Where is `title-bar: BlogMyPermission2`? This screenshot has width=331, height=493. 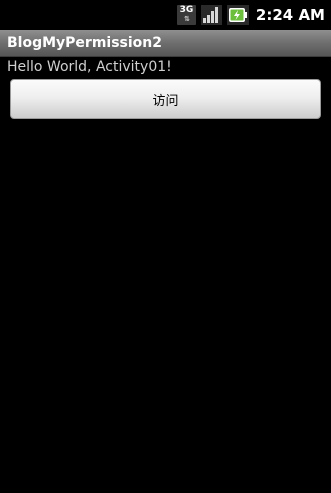 title-bar: BlogMyPermission2 is located at coordinates (165, 43).